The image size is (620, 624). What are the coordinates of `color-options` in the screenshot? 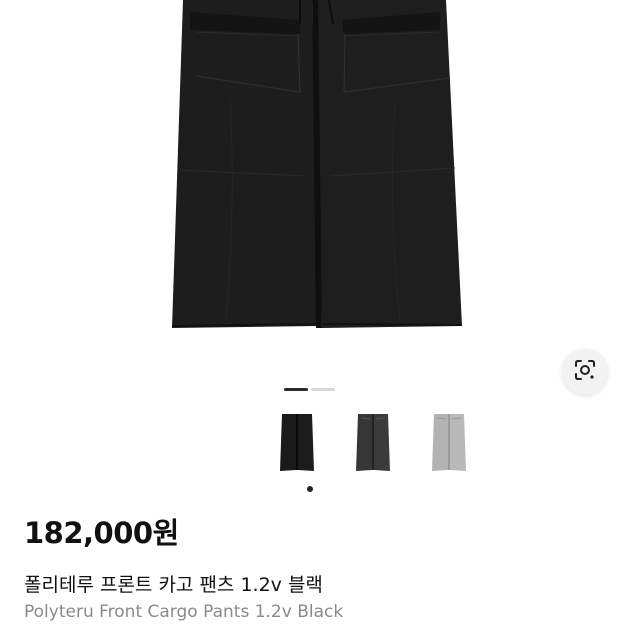 It's located at (373, 444).